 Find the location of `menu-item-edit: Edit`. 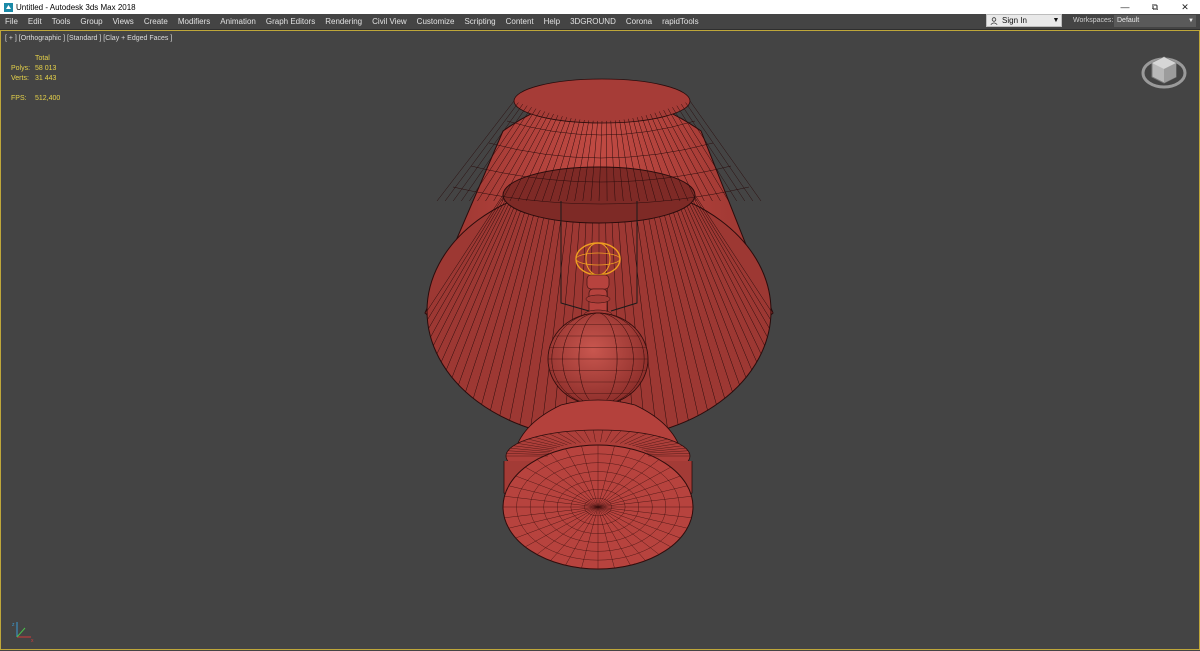

menu-item-edit: Edit is located at coordinates (35, 21).